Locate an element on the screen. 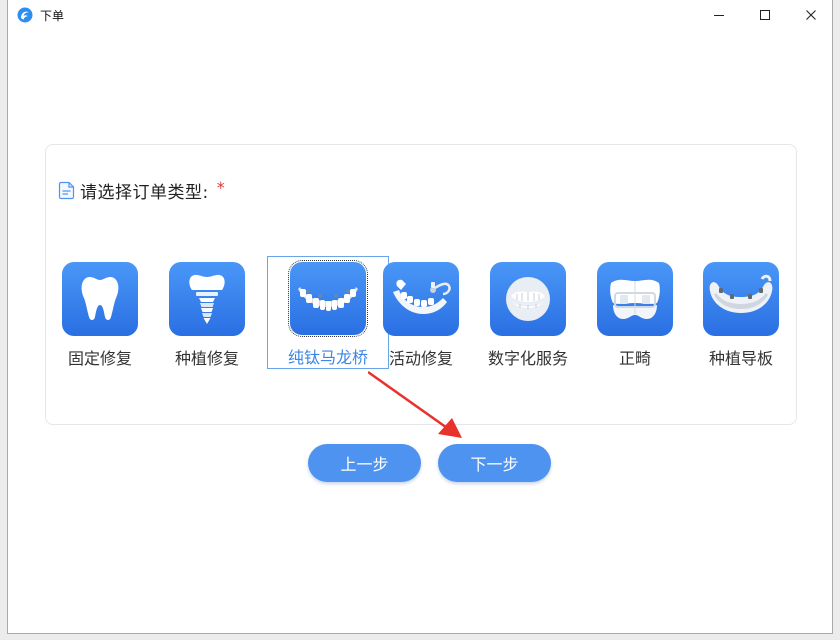  order-type-label: 数字化服务 is located at coordinates (527, 358).